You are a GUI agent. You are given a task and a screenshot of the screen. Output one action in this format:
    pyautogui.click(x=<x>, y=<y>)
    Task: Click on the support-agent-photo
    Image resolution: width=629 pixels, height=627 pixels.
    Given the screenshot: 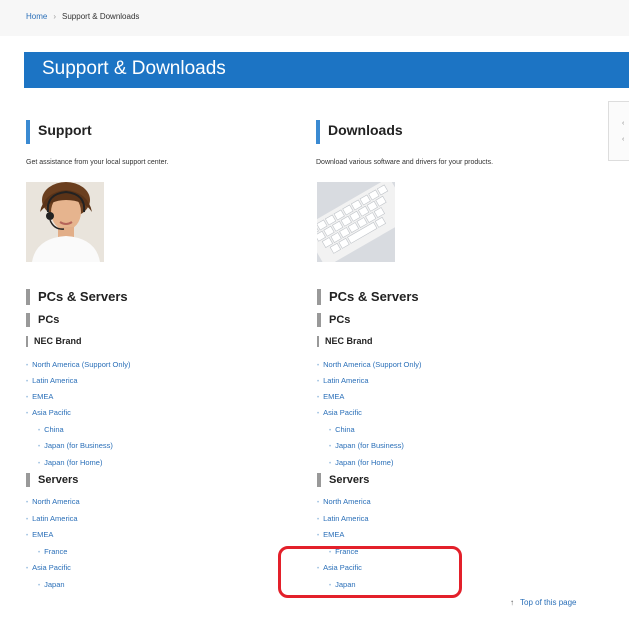 What is the action you would take?
    pyautogui.click(x=65, y=222)
    